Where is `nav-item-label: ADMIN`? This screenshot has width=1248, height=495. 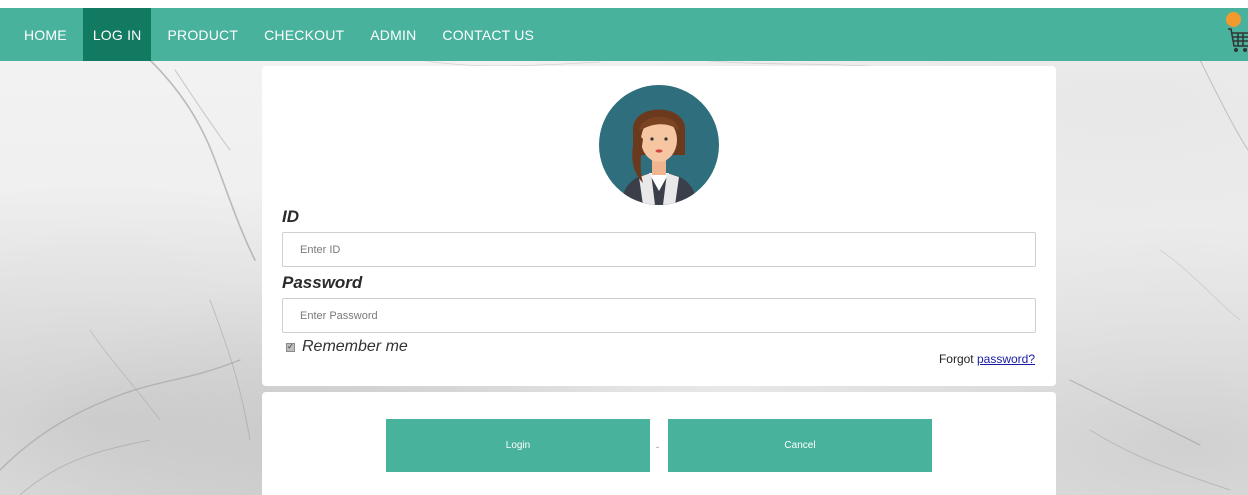
nav-item-label: ADMIN is located at coordinates (393, 34).